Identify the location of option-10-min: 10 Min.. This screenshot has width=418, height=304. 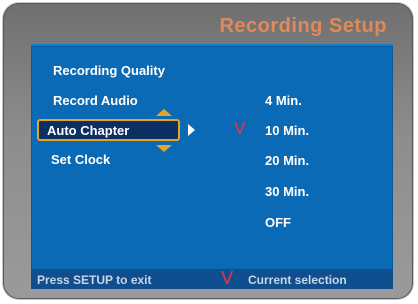
(287, 130).